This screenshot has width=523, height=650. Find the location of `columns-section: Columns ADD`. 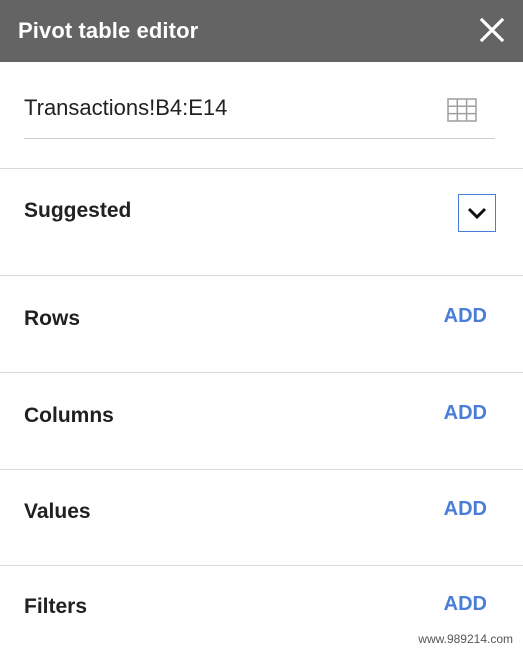

columns-section: Columns ADD is located at coordinates (261, 421).